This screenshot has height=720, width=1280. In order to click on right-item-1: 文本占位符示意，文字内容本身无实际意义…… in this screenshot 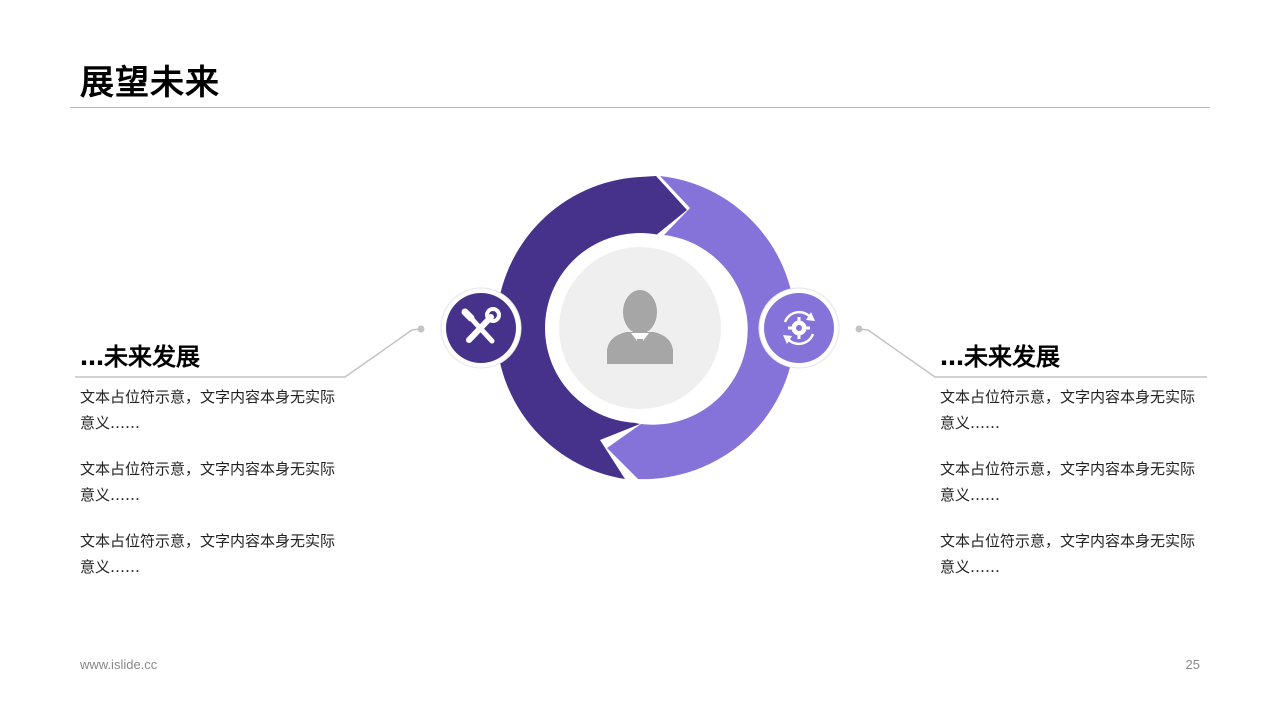, I will do `click(1068, 410)`.